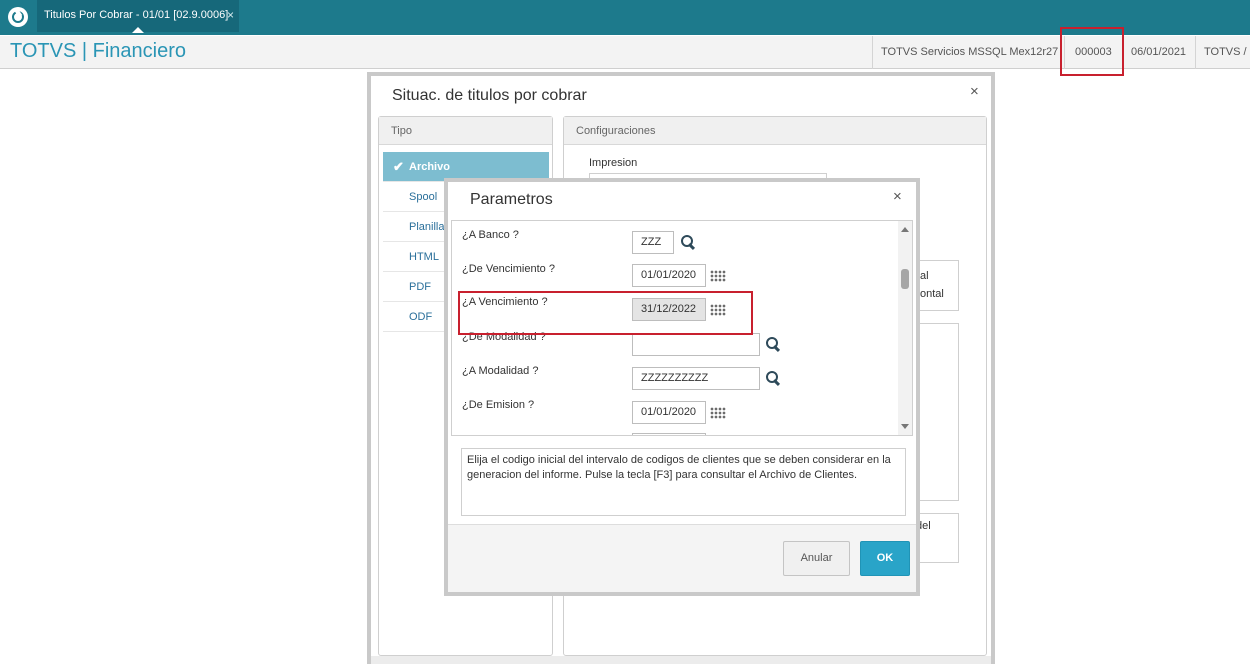  What do you see at coordinates (490, 235) in the screenshot?
I see `param-label-a-banco: ¿A Banco ?` at bounding box center [490, 235].